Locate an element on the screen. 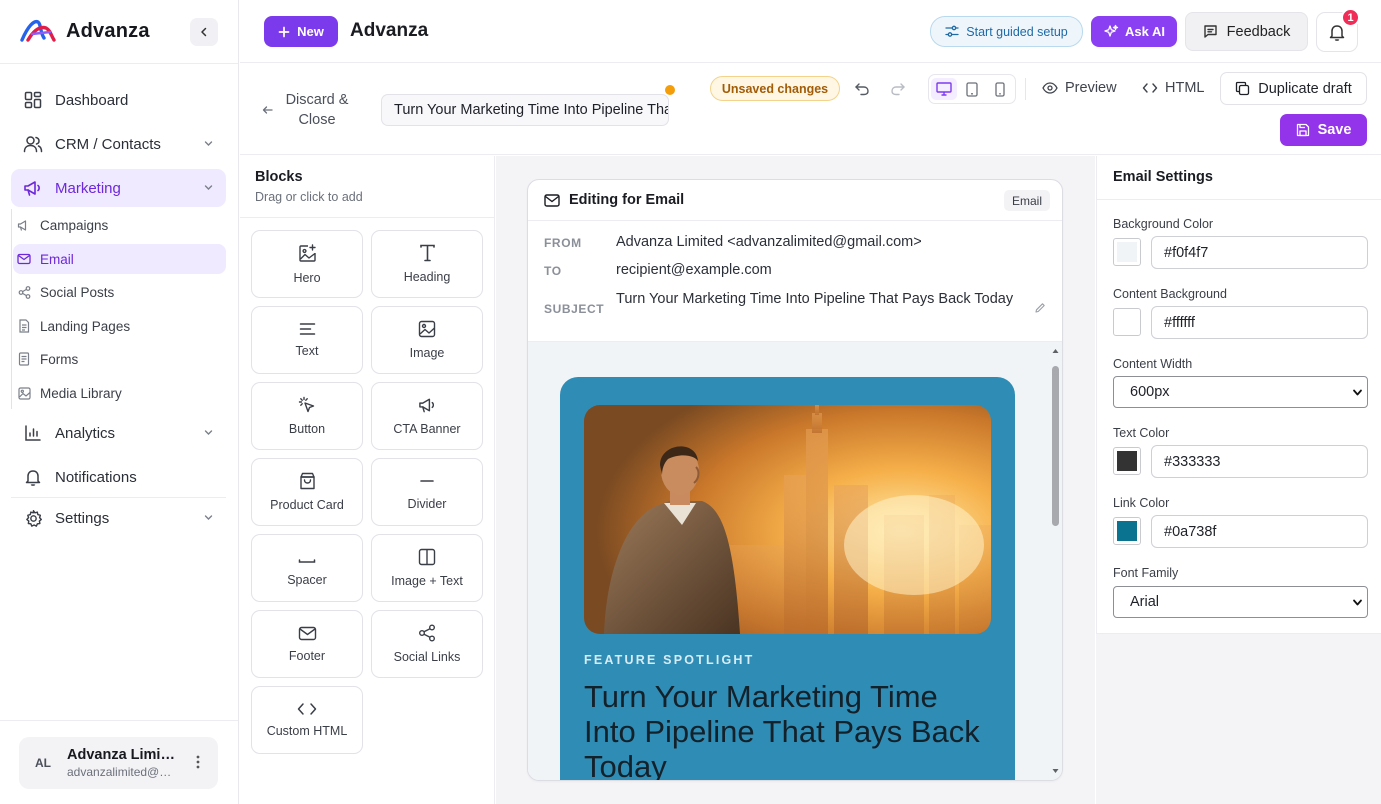  link-color-input: #0a738f is located at coordinates (1259, 531).